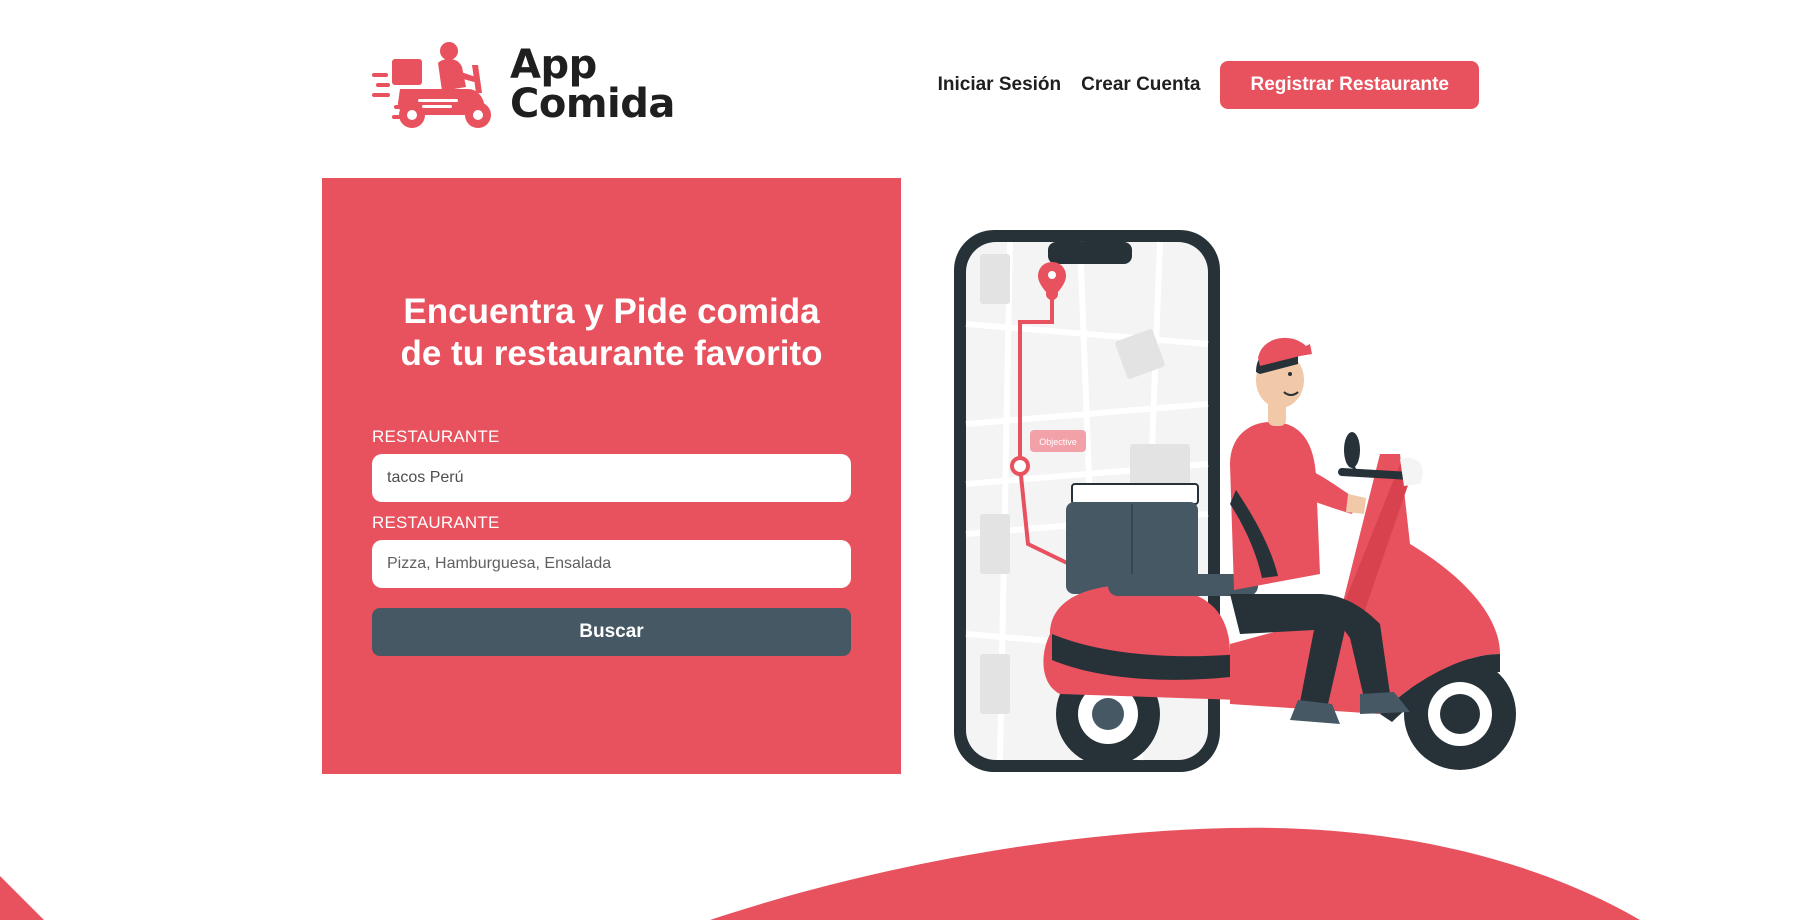 The image size is (1815, 920). What do you see at coordinates (436, 436) in the screenshot?
I see `restaurant-label: RESTAURANTE` at bounding box center [436, 436].